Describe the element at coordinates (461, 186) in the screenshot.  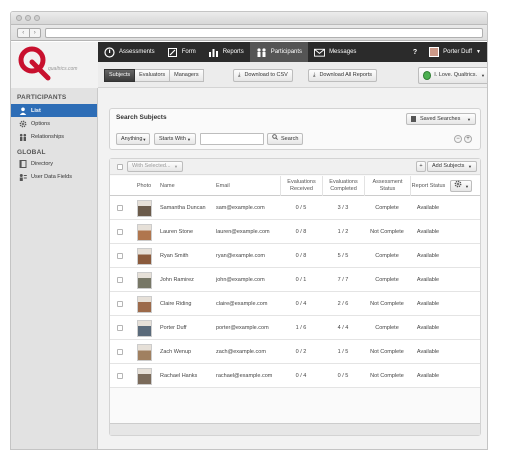
I see `column-settings-button: ▼` at that location.